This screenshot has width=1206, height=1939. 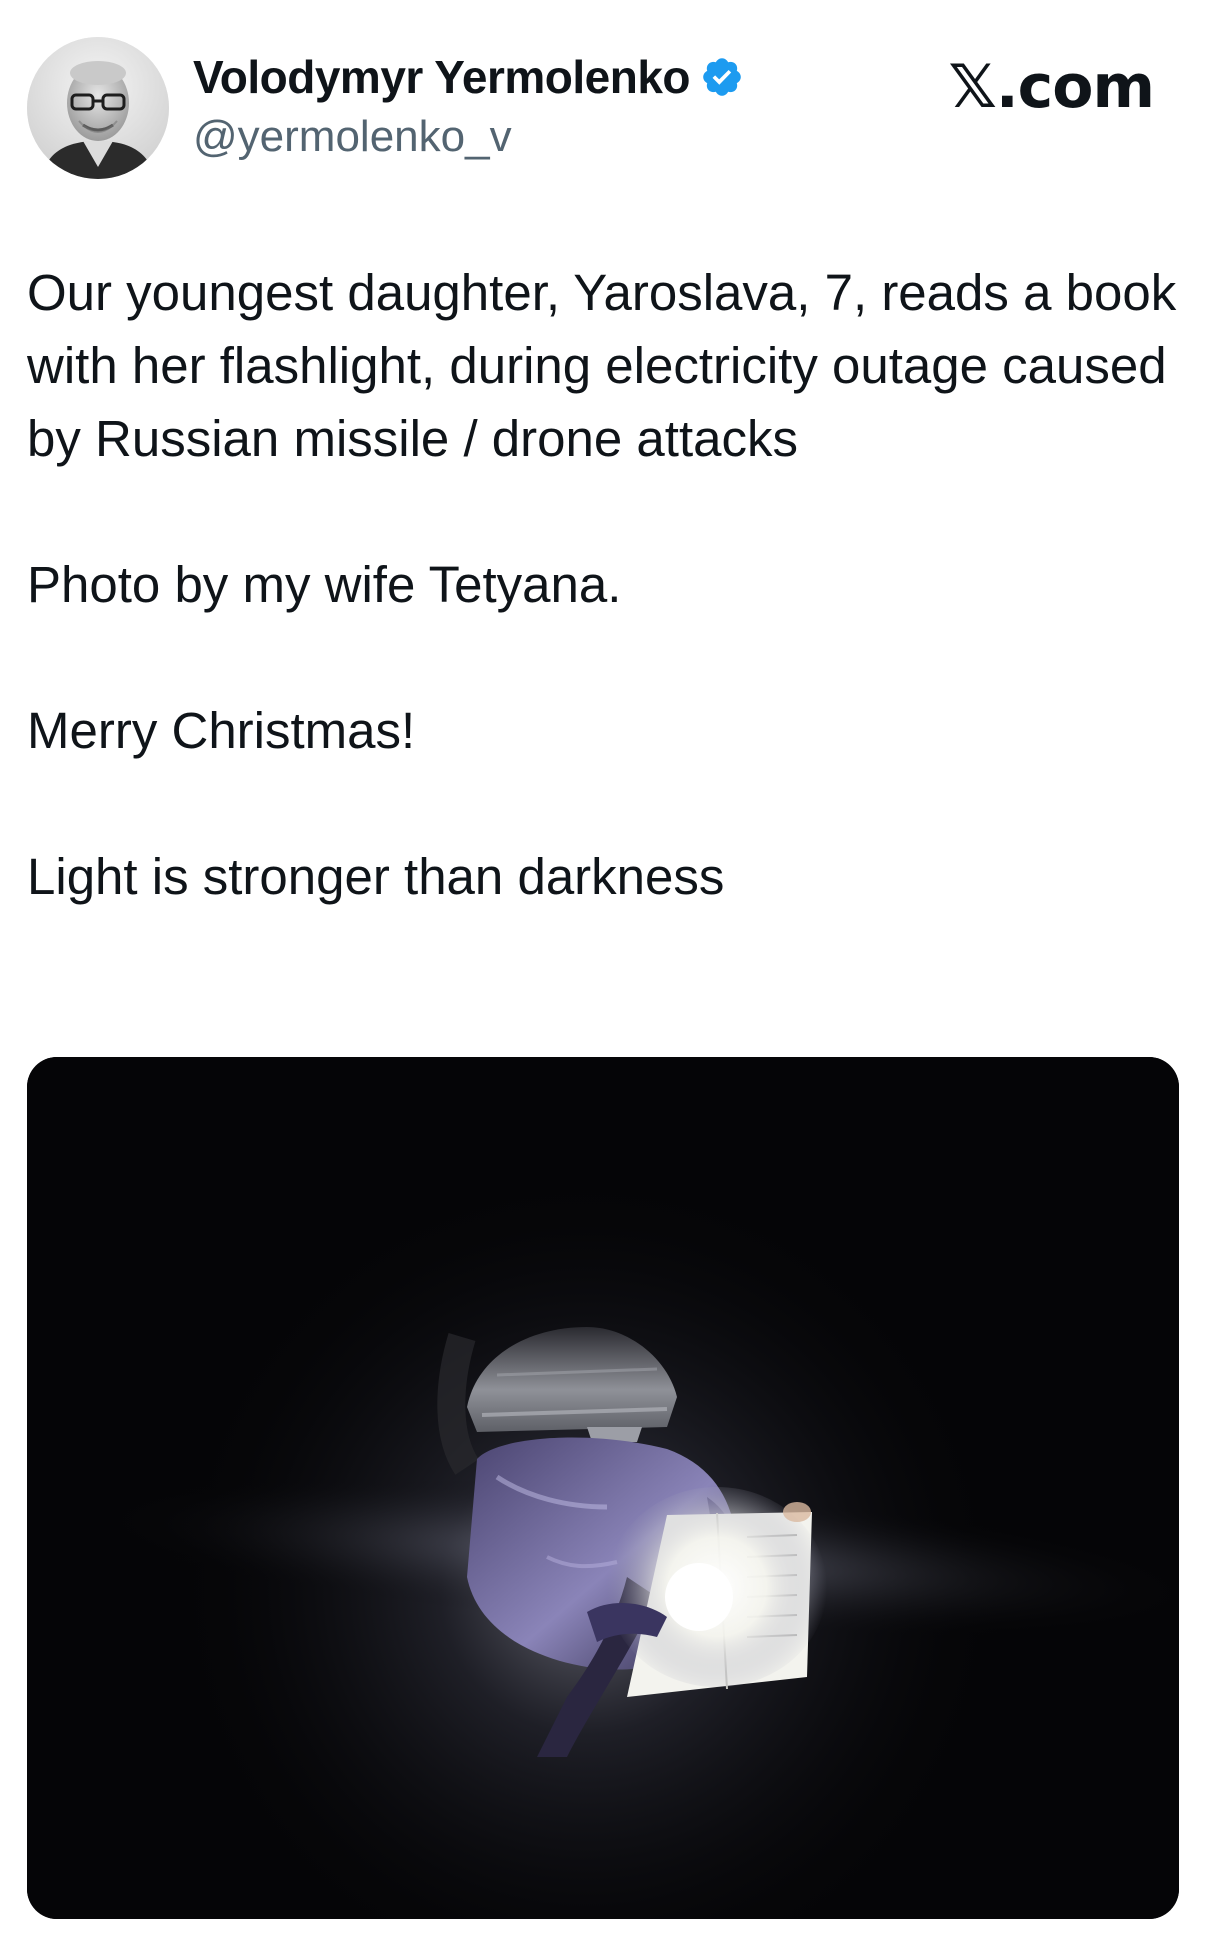 I want to click on author-handle: @yermolenko_v, so click(x=468, y=137).